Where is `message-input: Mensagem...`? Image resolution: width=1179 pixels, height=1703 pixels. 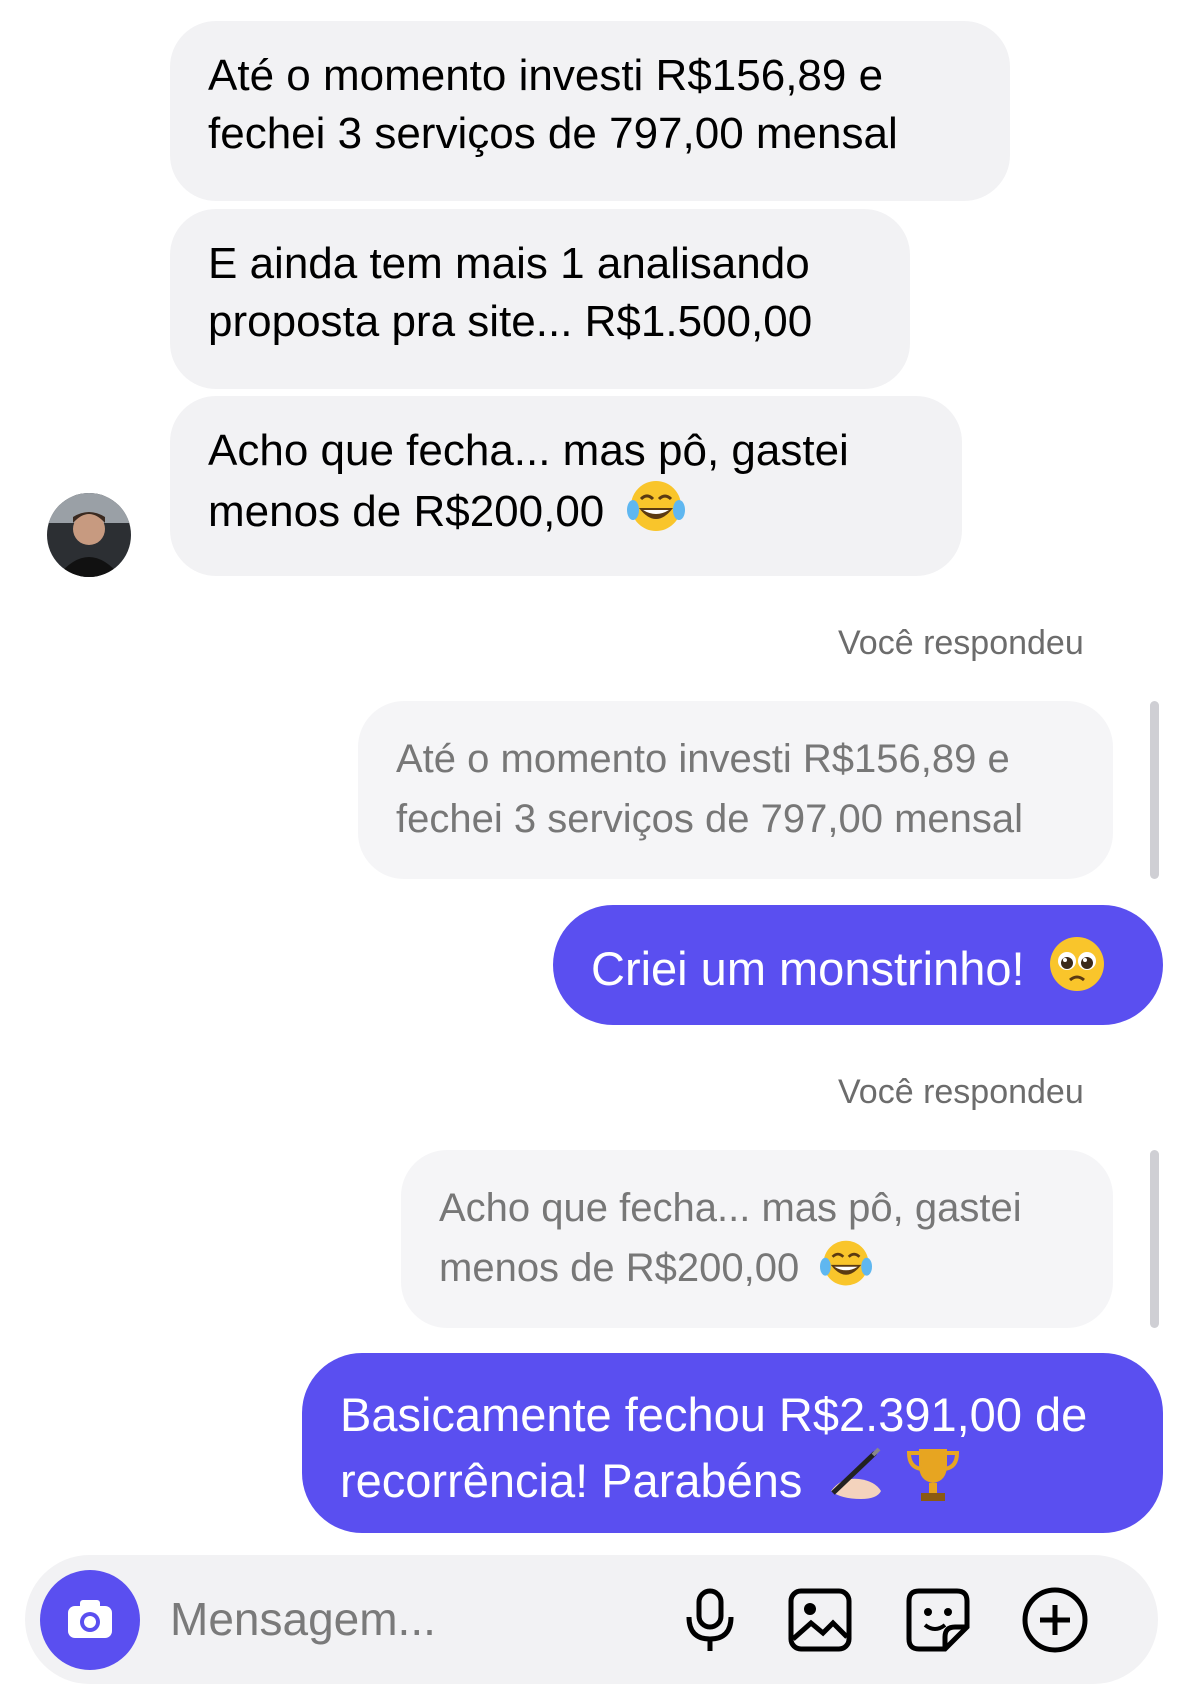 message-input: Mensagem... is located at coordinates (303, 1619).